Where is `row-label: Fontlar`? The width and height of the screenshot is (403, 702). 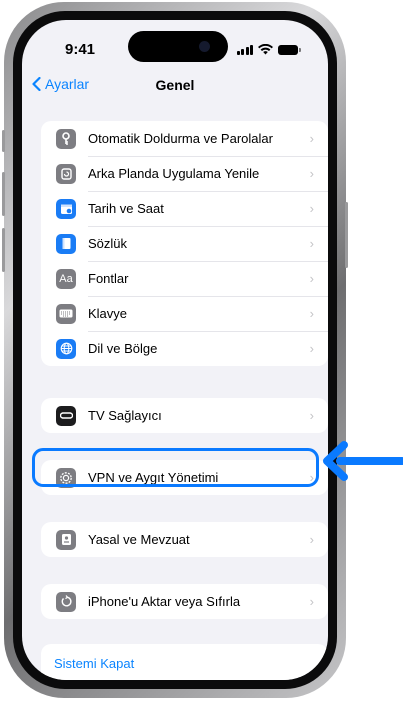
row-label: Fontlar is located at coordinates (108, 278).